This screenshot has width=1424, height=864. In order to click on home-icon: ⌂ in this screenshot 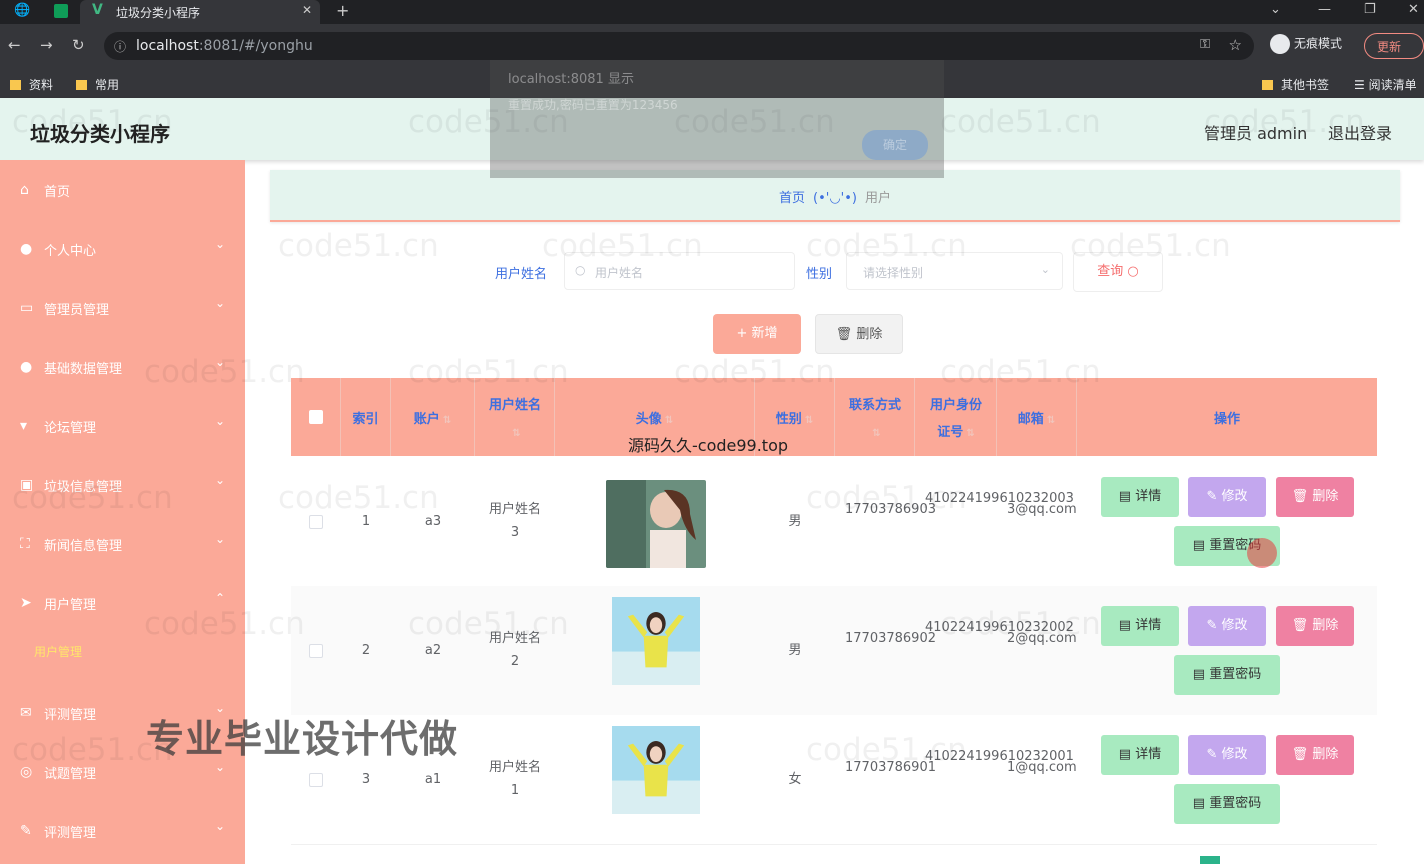, I will do `click(24, 190)`.